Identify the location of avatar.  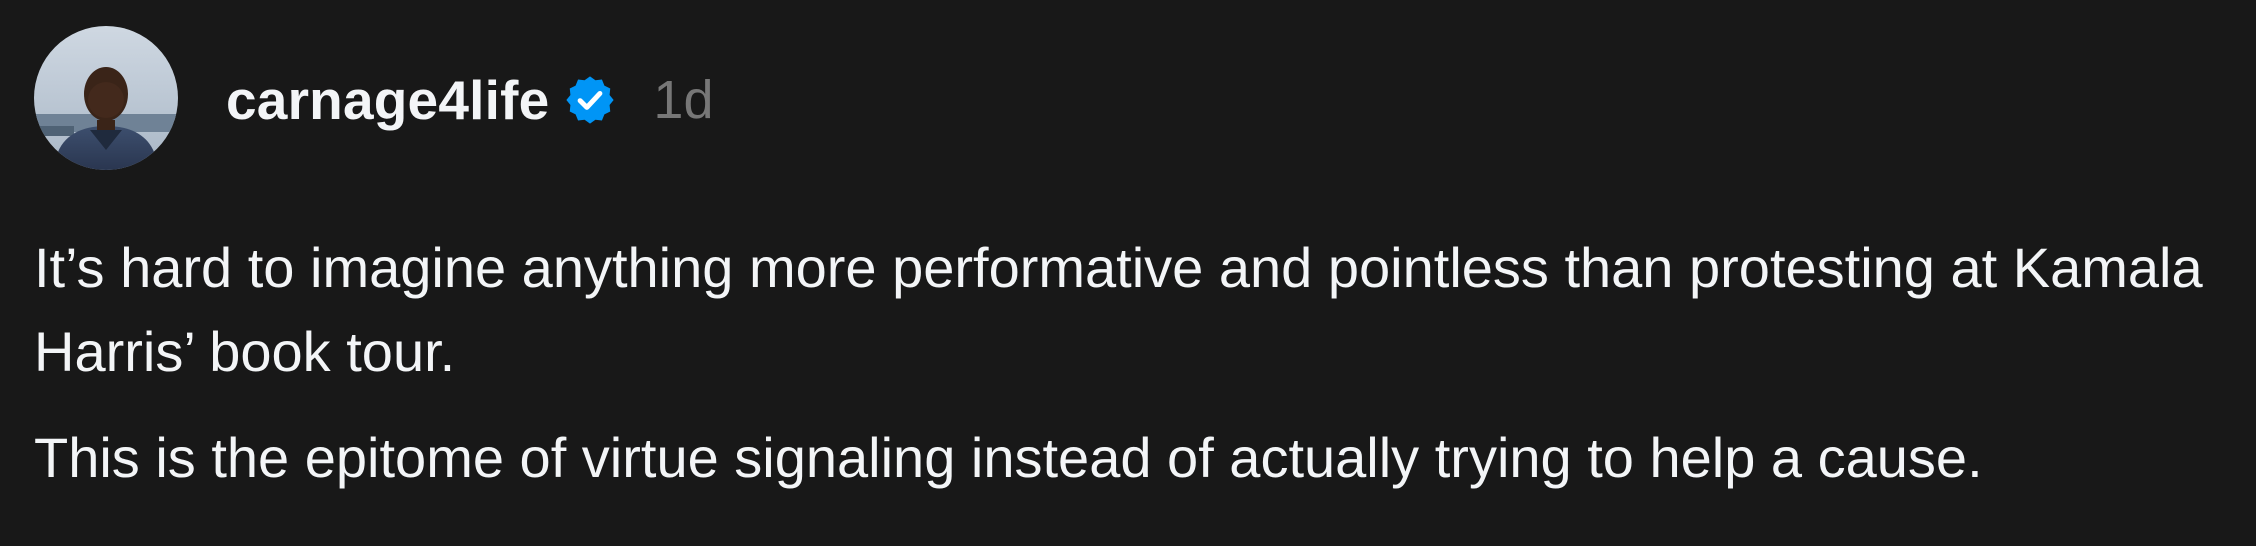
(106, 98).